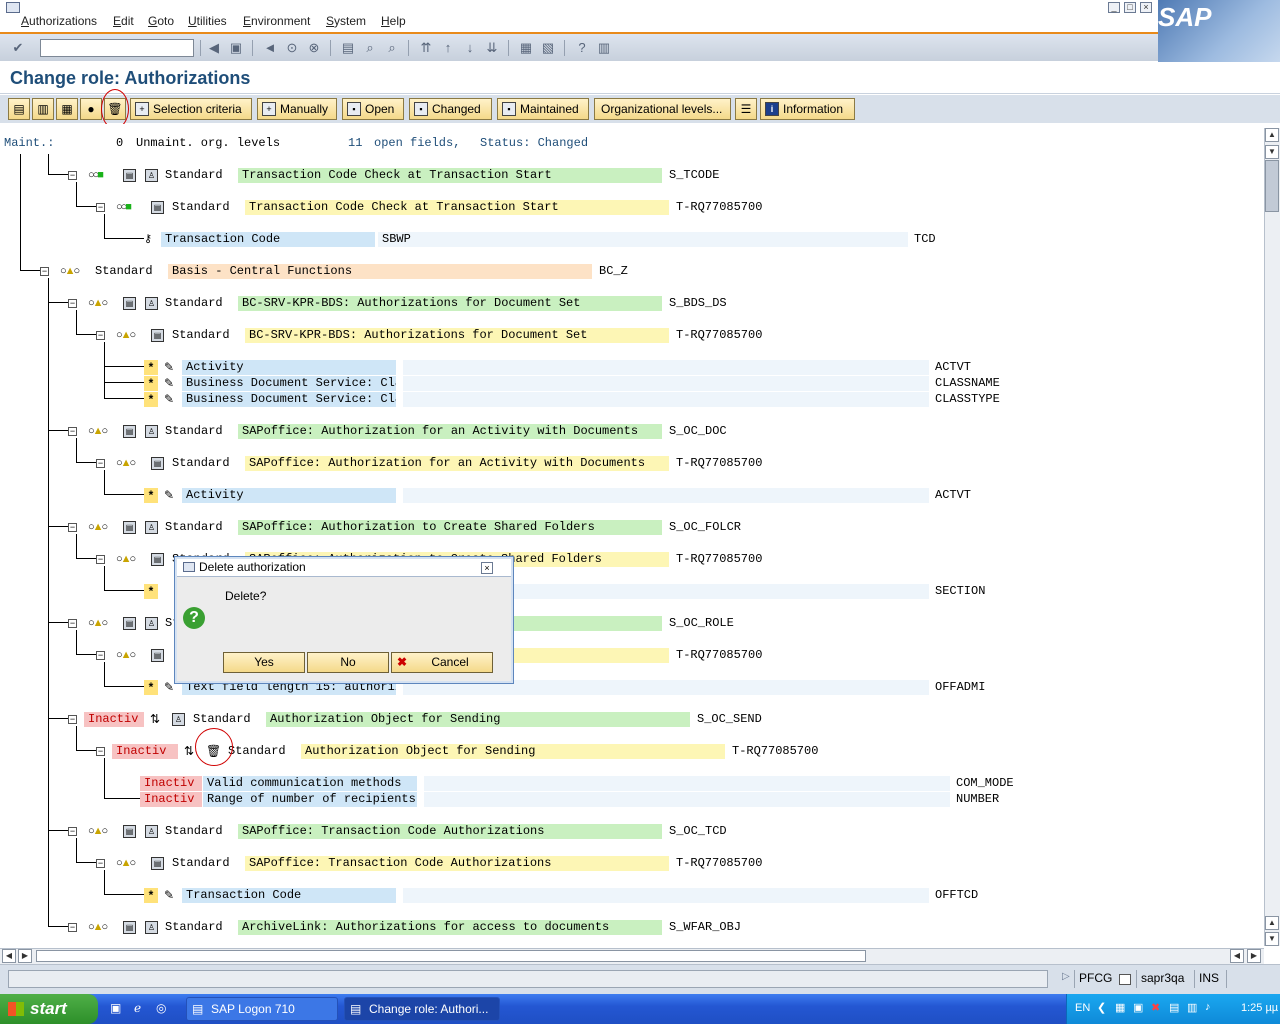  Describe the element at coordinates (1272, 152) in the screenshot. I see `scroll-up-page-icon: ▼` at that location.